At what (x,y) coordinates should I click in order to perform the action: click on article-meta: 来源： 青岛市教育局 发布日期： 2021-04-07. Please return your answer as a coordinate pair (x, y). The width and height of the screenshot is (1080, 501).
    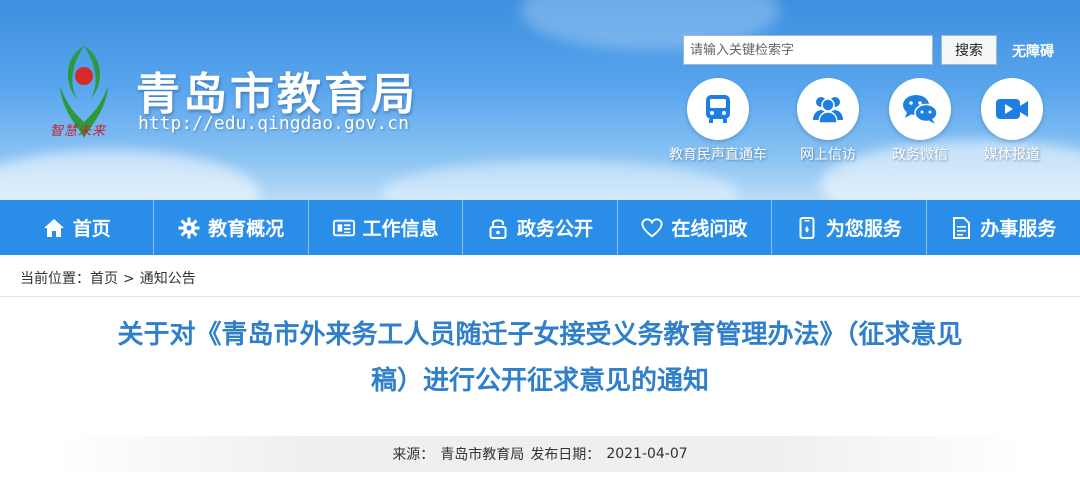
    Looking at the image, I should click on (540, 454).